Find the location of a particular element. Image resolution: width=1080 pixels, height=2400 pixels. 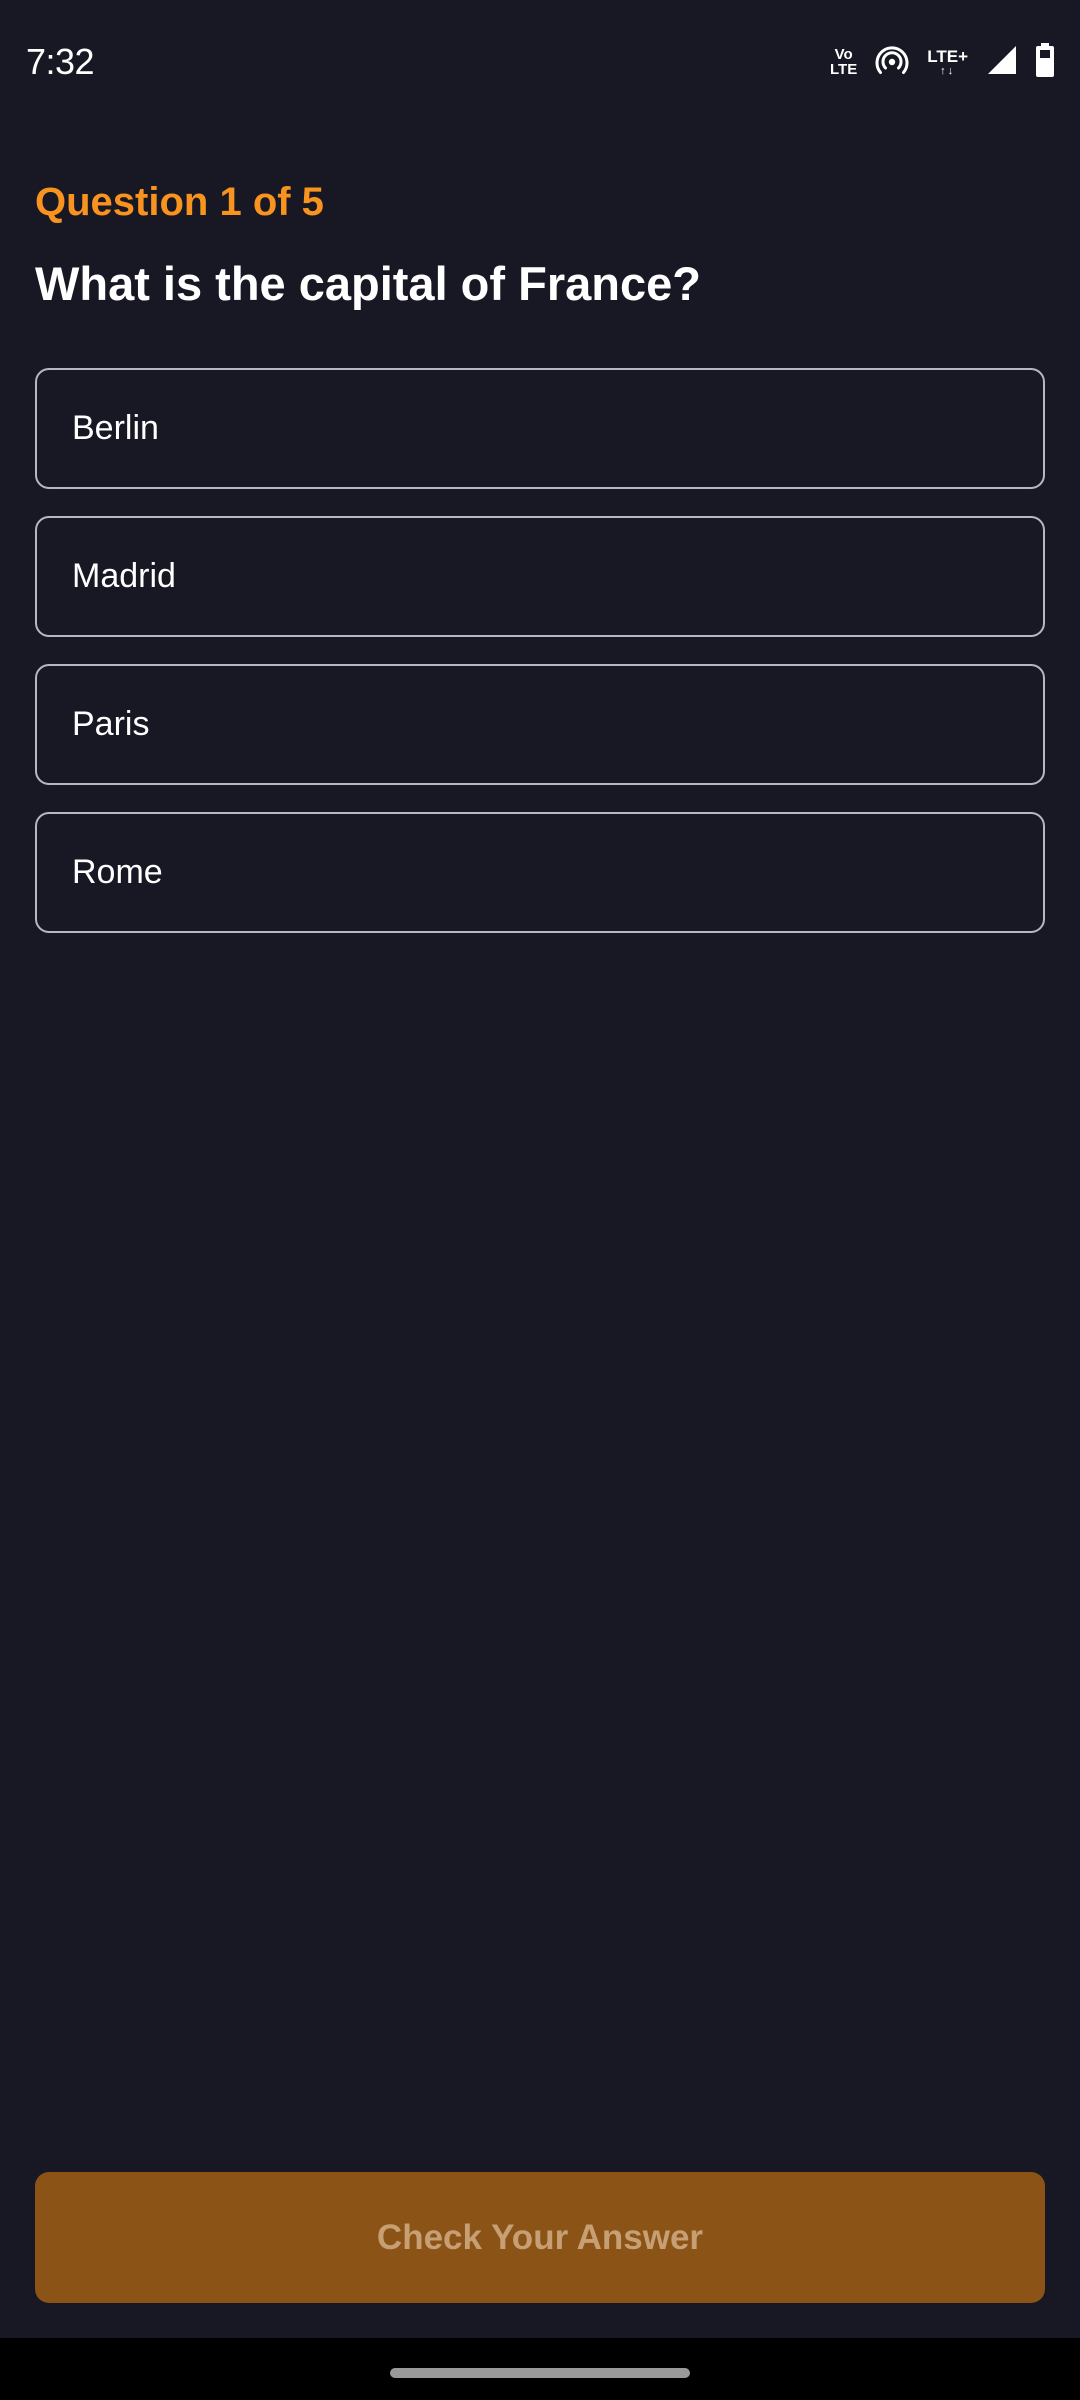

answer-option-berlin: Berlin is located at coordinates (540, 428).